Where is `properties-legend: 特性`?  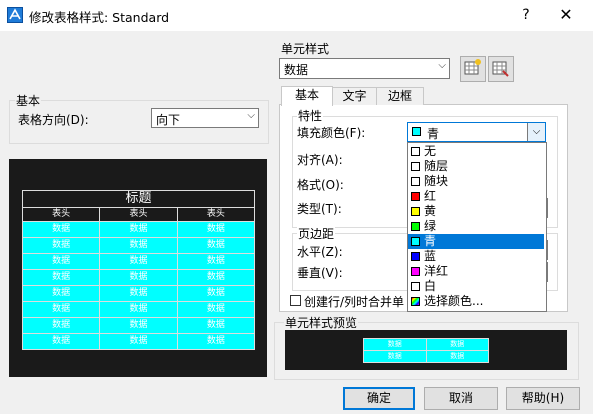
properties-legend: 特性 is located at coordinates (310, 115).